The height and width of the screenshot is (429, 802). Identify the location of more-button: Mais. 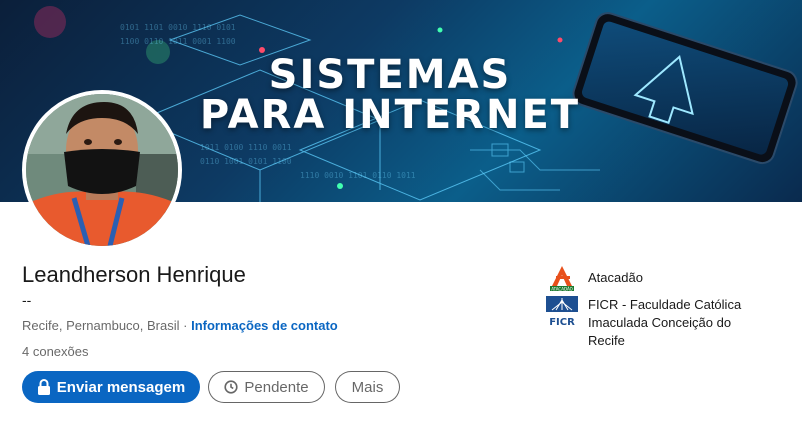
(367, 387).